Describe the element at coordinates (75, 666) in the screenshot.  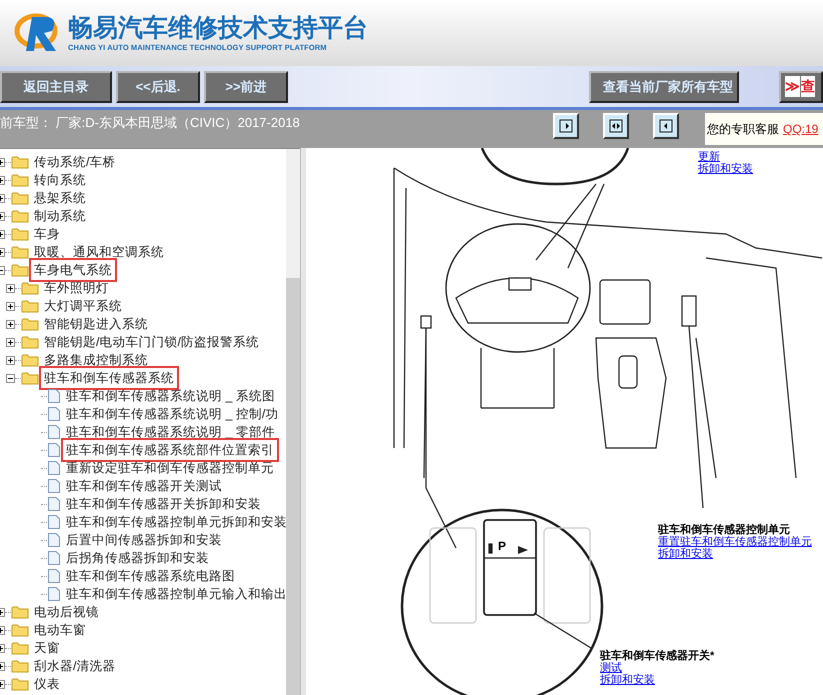
I see `tree-item: 刮水器/清洗器` at that location.